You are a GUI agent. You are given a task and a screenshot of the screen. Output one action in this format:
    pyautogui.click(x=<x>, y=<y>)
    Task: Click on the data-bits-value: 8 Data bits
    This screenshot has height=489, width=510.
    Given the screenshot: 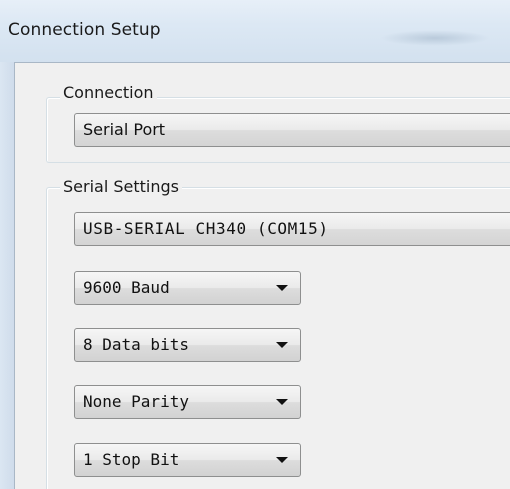 What is the action you would take?
    pyautogui.click(x=136, y=344)
    